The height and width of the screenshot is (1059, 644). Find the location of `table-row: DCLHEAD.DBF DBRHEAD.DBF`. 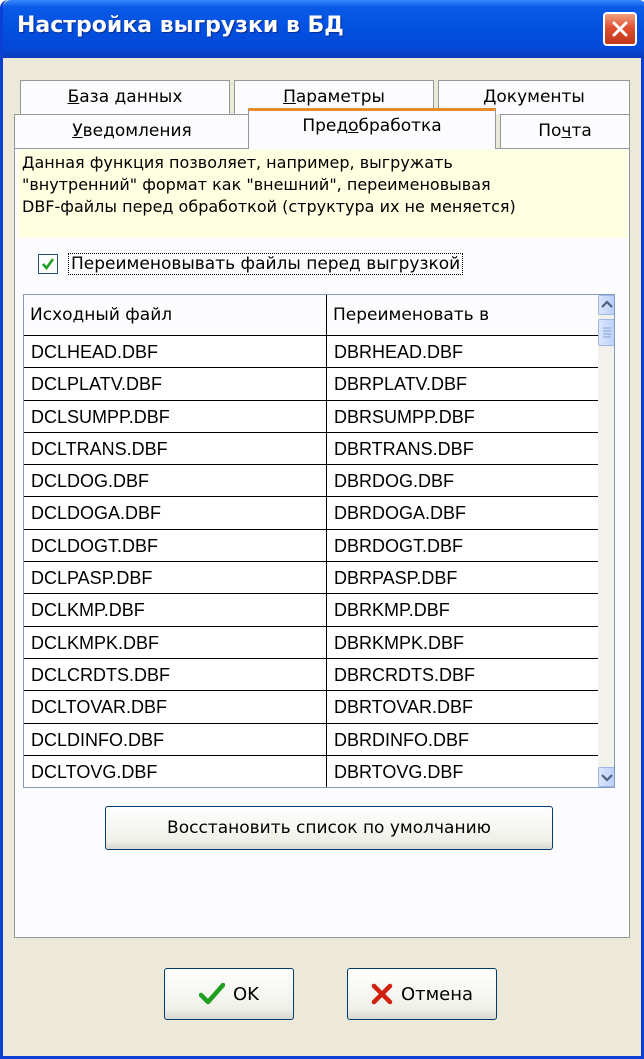

table-row: DCLHEAD.DBF DBRHEAD.DBF is located at coordinates (311, 352).